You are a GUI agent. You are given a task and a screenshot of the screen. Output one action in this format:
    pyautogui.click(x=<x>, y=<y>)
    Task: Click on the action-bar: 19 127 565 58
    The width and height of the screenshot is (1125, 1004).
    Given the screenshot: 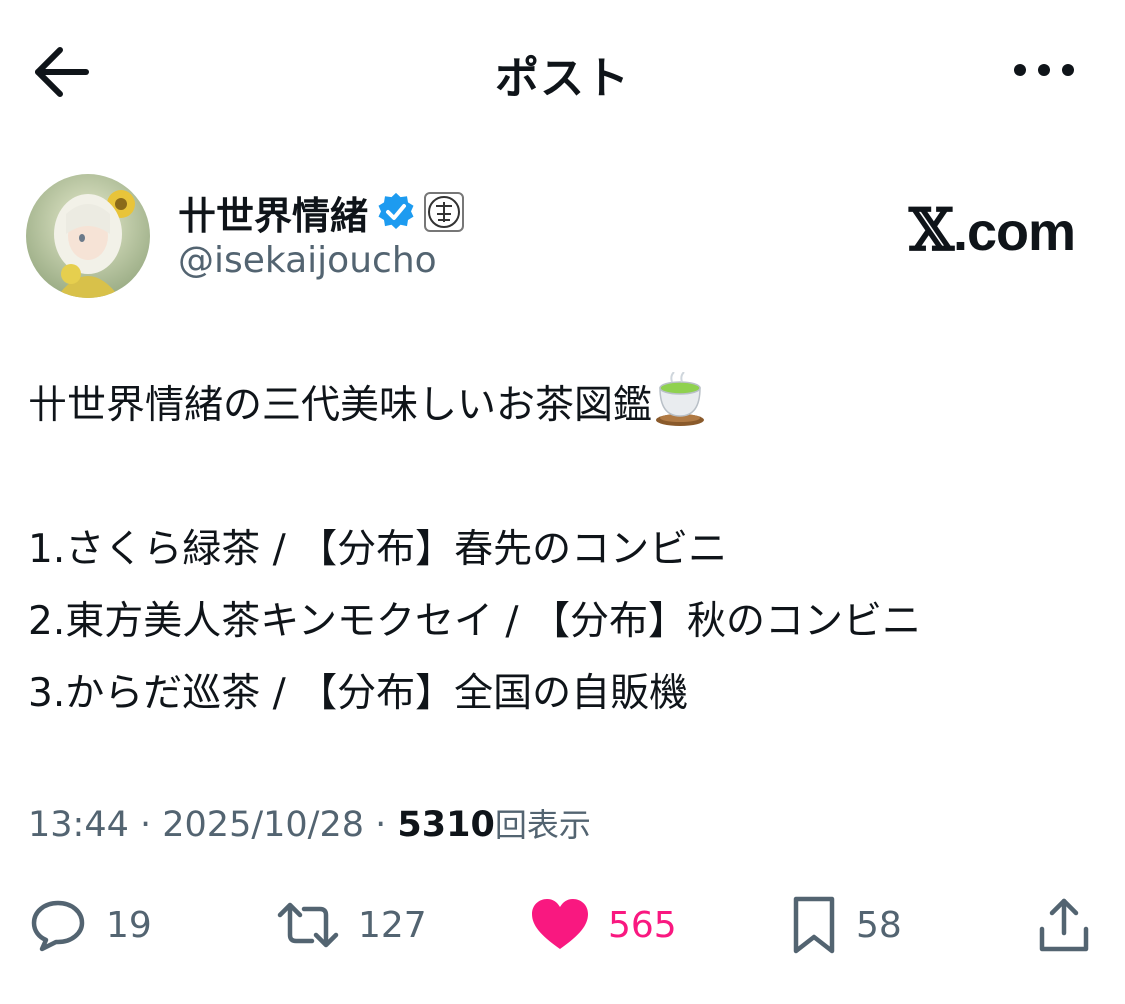 What is the action you would take?
    pyautogui.click(x=562, y=925)
    